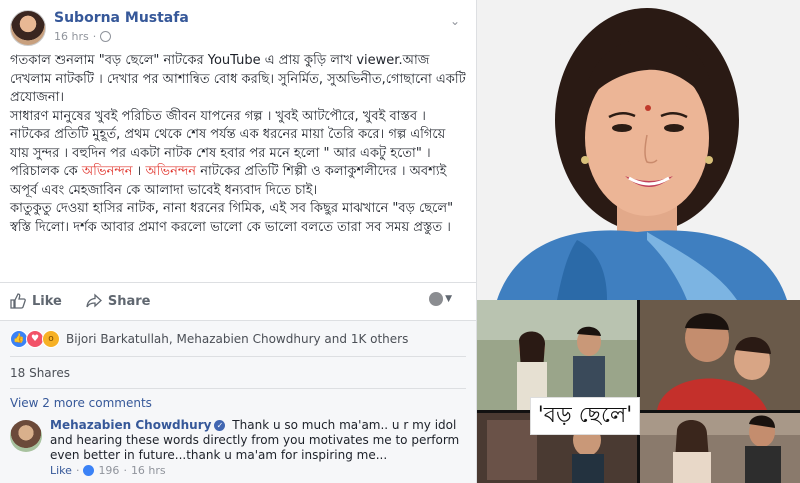 The width and height of the screenshot is (800, 483). What do you see at coordinates (71, 36) in the screenshot?
I see `post-timestamp: 16 hrs` at bounding box center [71, 36].